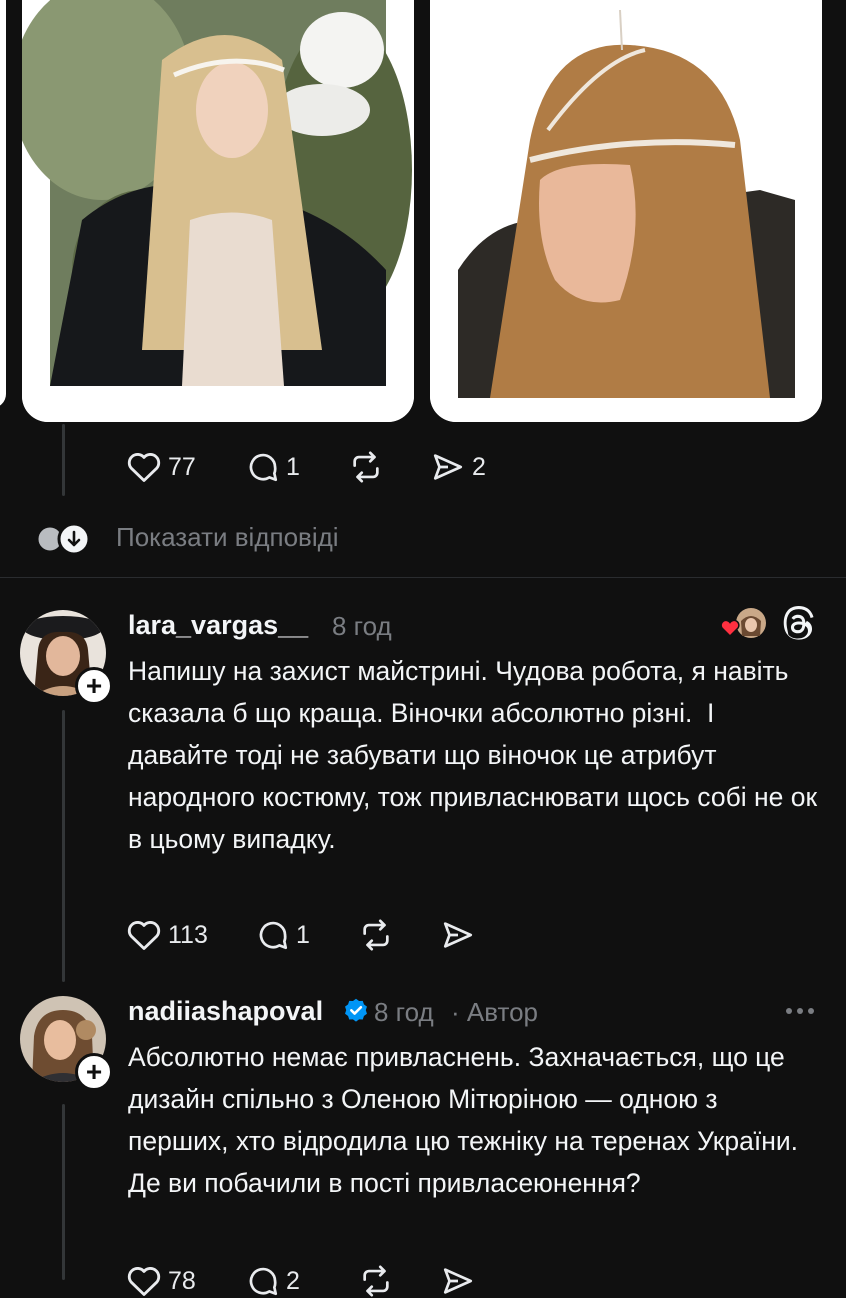  I want to click on liked-by-author-indicator, so click(743, 624).